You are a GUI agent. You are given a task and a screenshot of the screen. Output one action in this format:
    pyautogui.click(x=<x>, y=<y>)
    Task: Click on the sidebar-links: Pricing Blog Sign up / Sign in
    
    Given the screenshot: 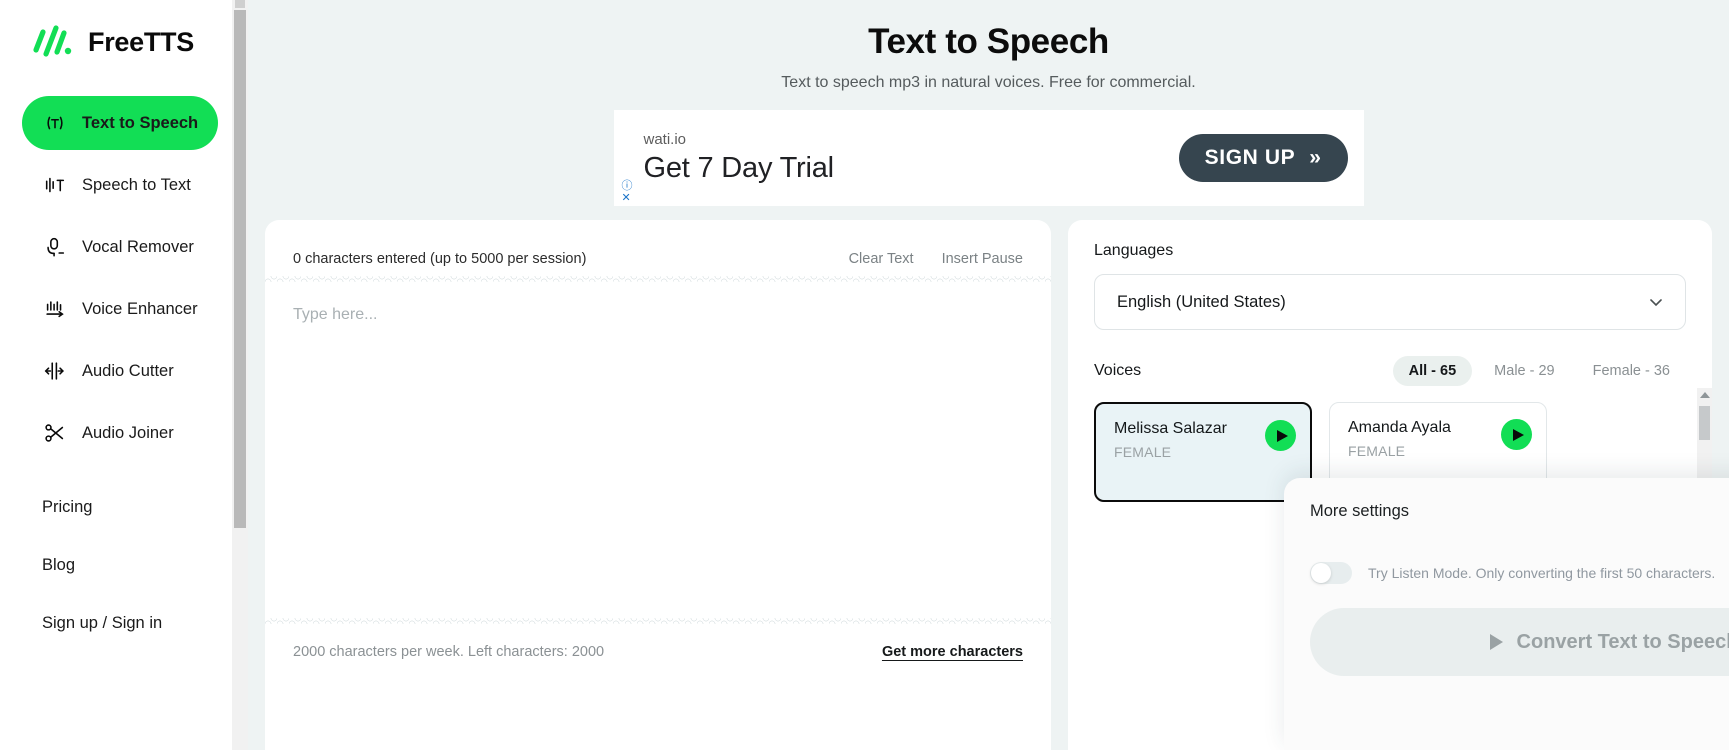 What is the action you would take?
    pyautogui.click(x=116, y=565)
    